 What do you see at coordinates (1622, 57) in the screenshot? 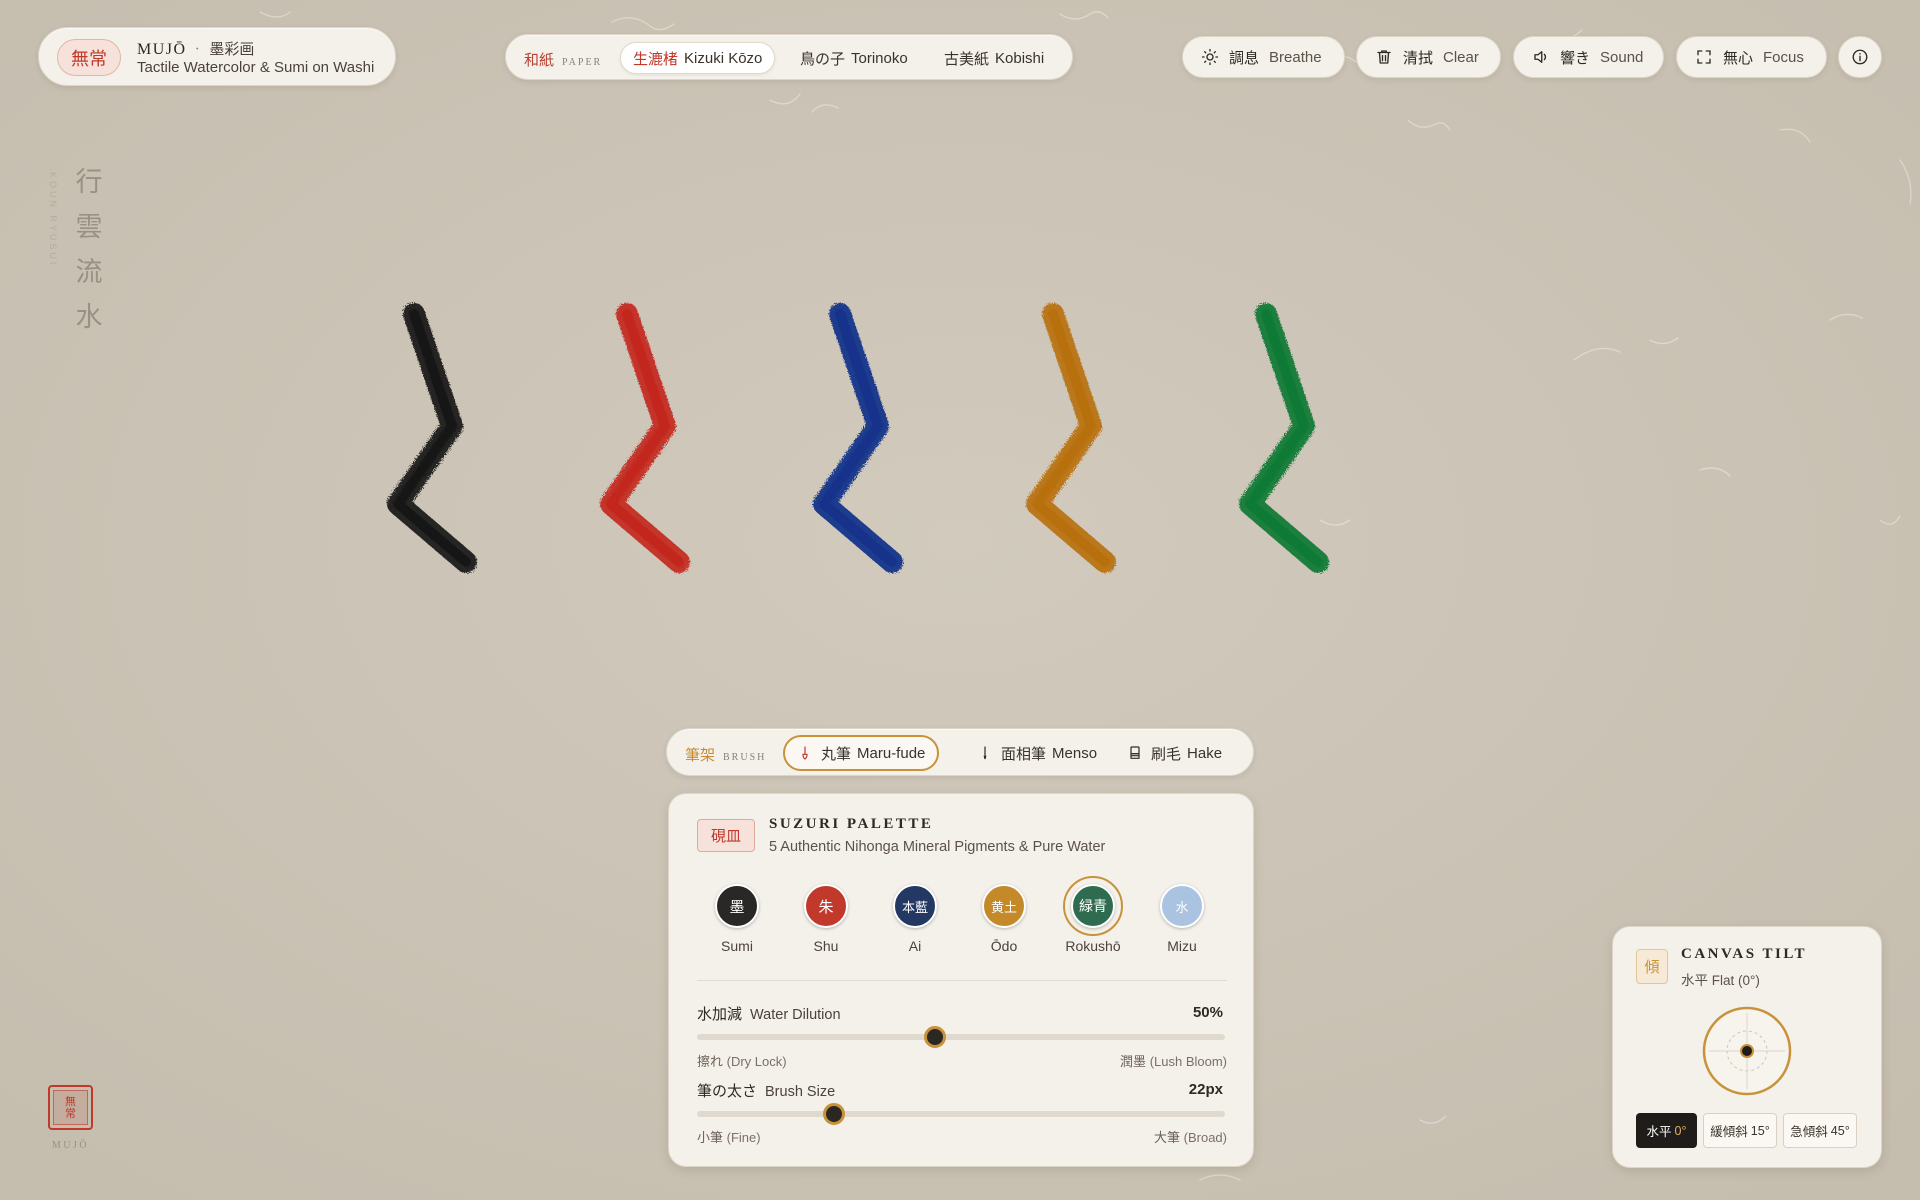
I see `sound-label: Sound` at bounding box center [1622, 57].